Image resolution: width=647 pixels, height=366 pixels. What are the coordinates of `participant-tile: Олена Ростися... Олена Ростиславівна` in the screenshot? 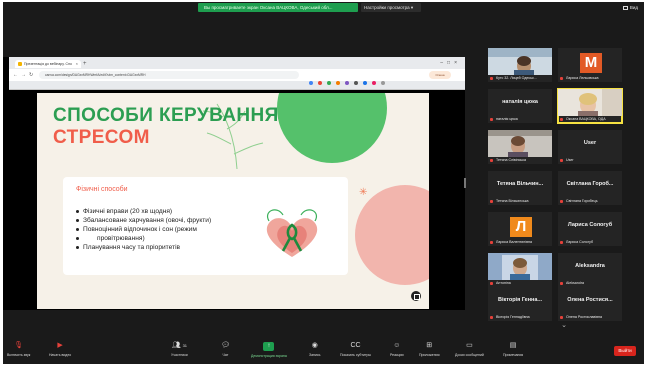 It's located at (590, 304).